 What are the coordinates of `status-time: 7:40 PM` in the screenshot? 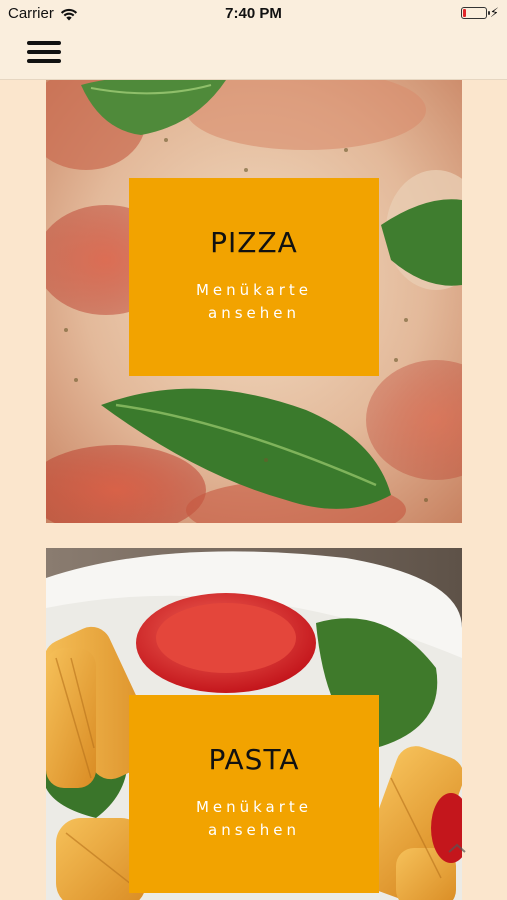 It's located at (253, 13).